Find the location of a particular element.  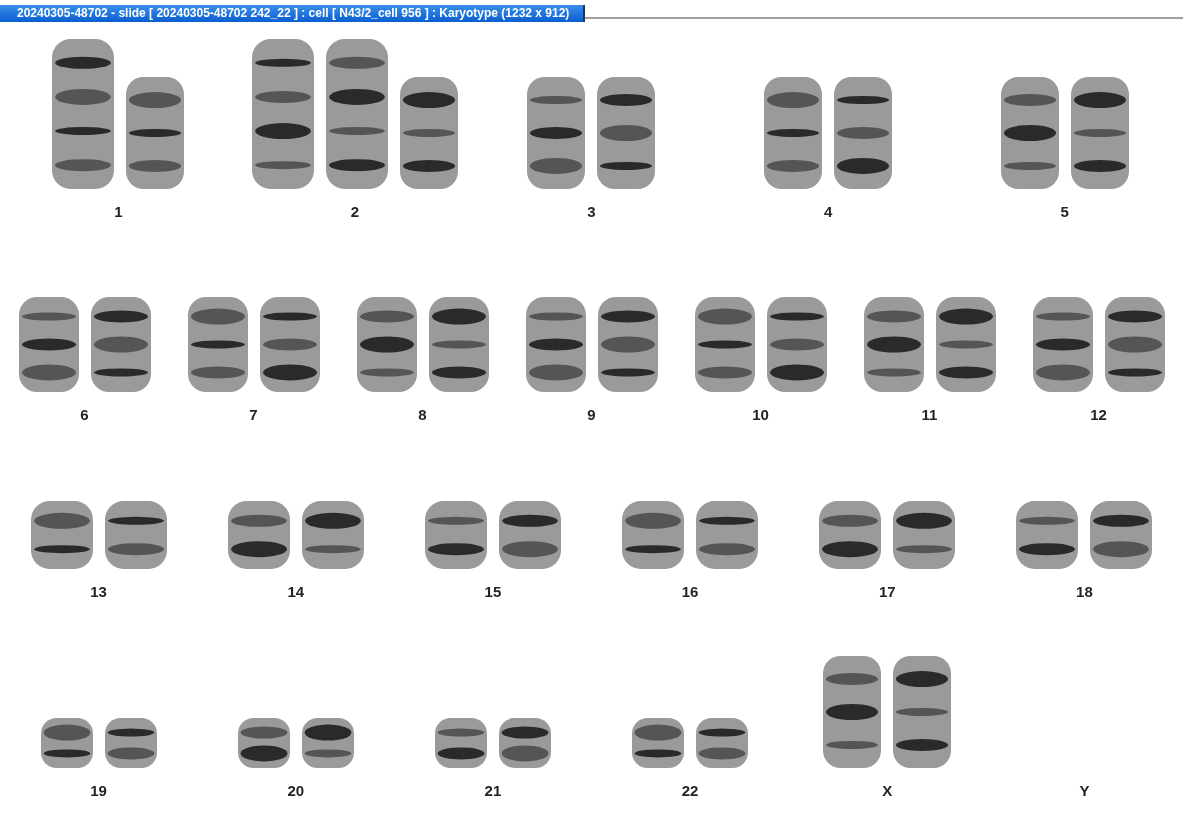

chromosome-label: X is located at coordinates (887, 791).